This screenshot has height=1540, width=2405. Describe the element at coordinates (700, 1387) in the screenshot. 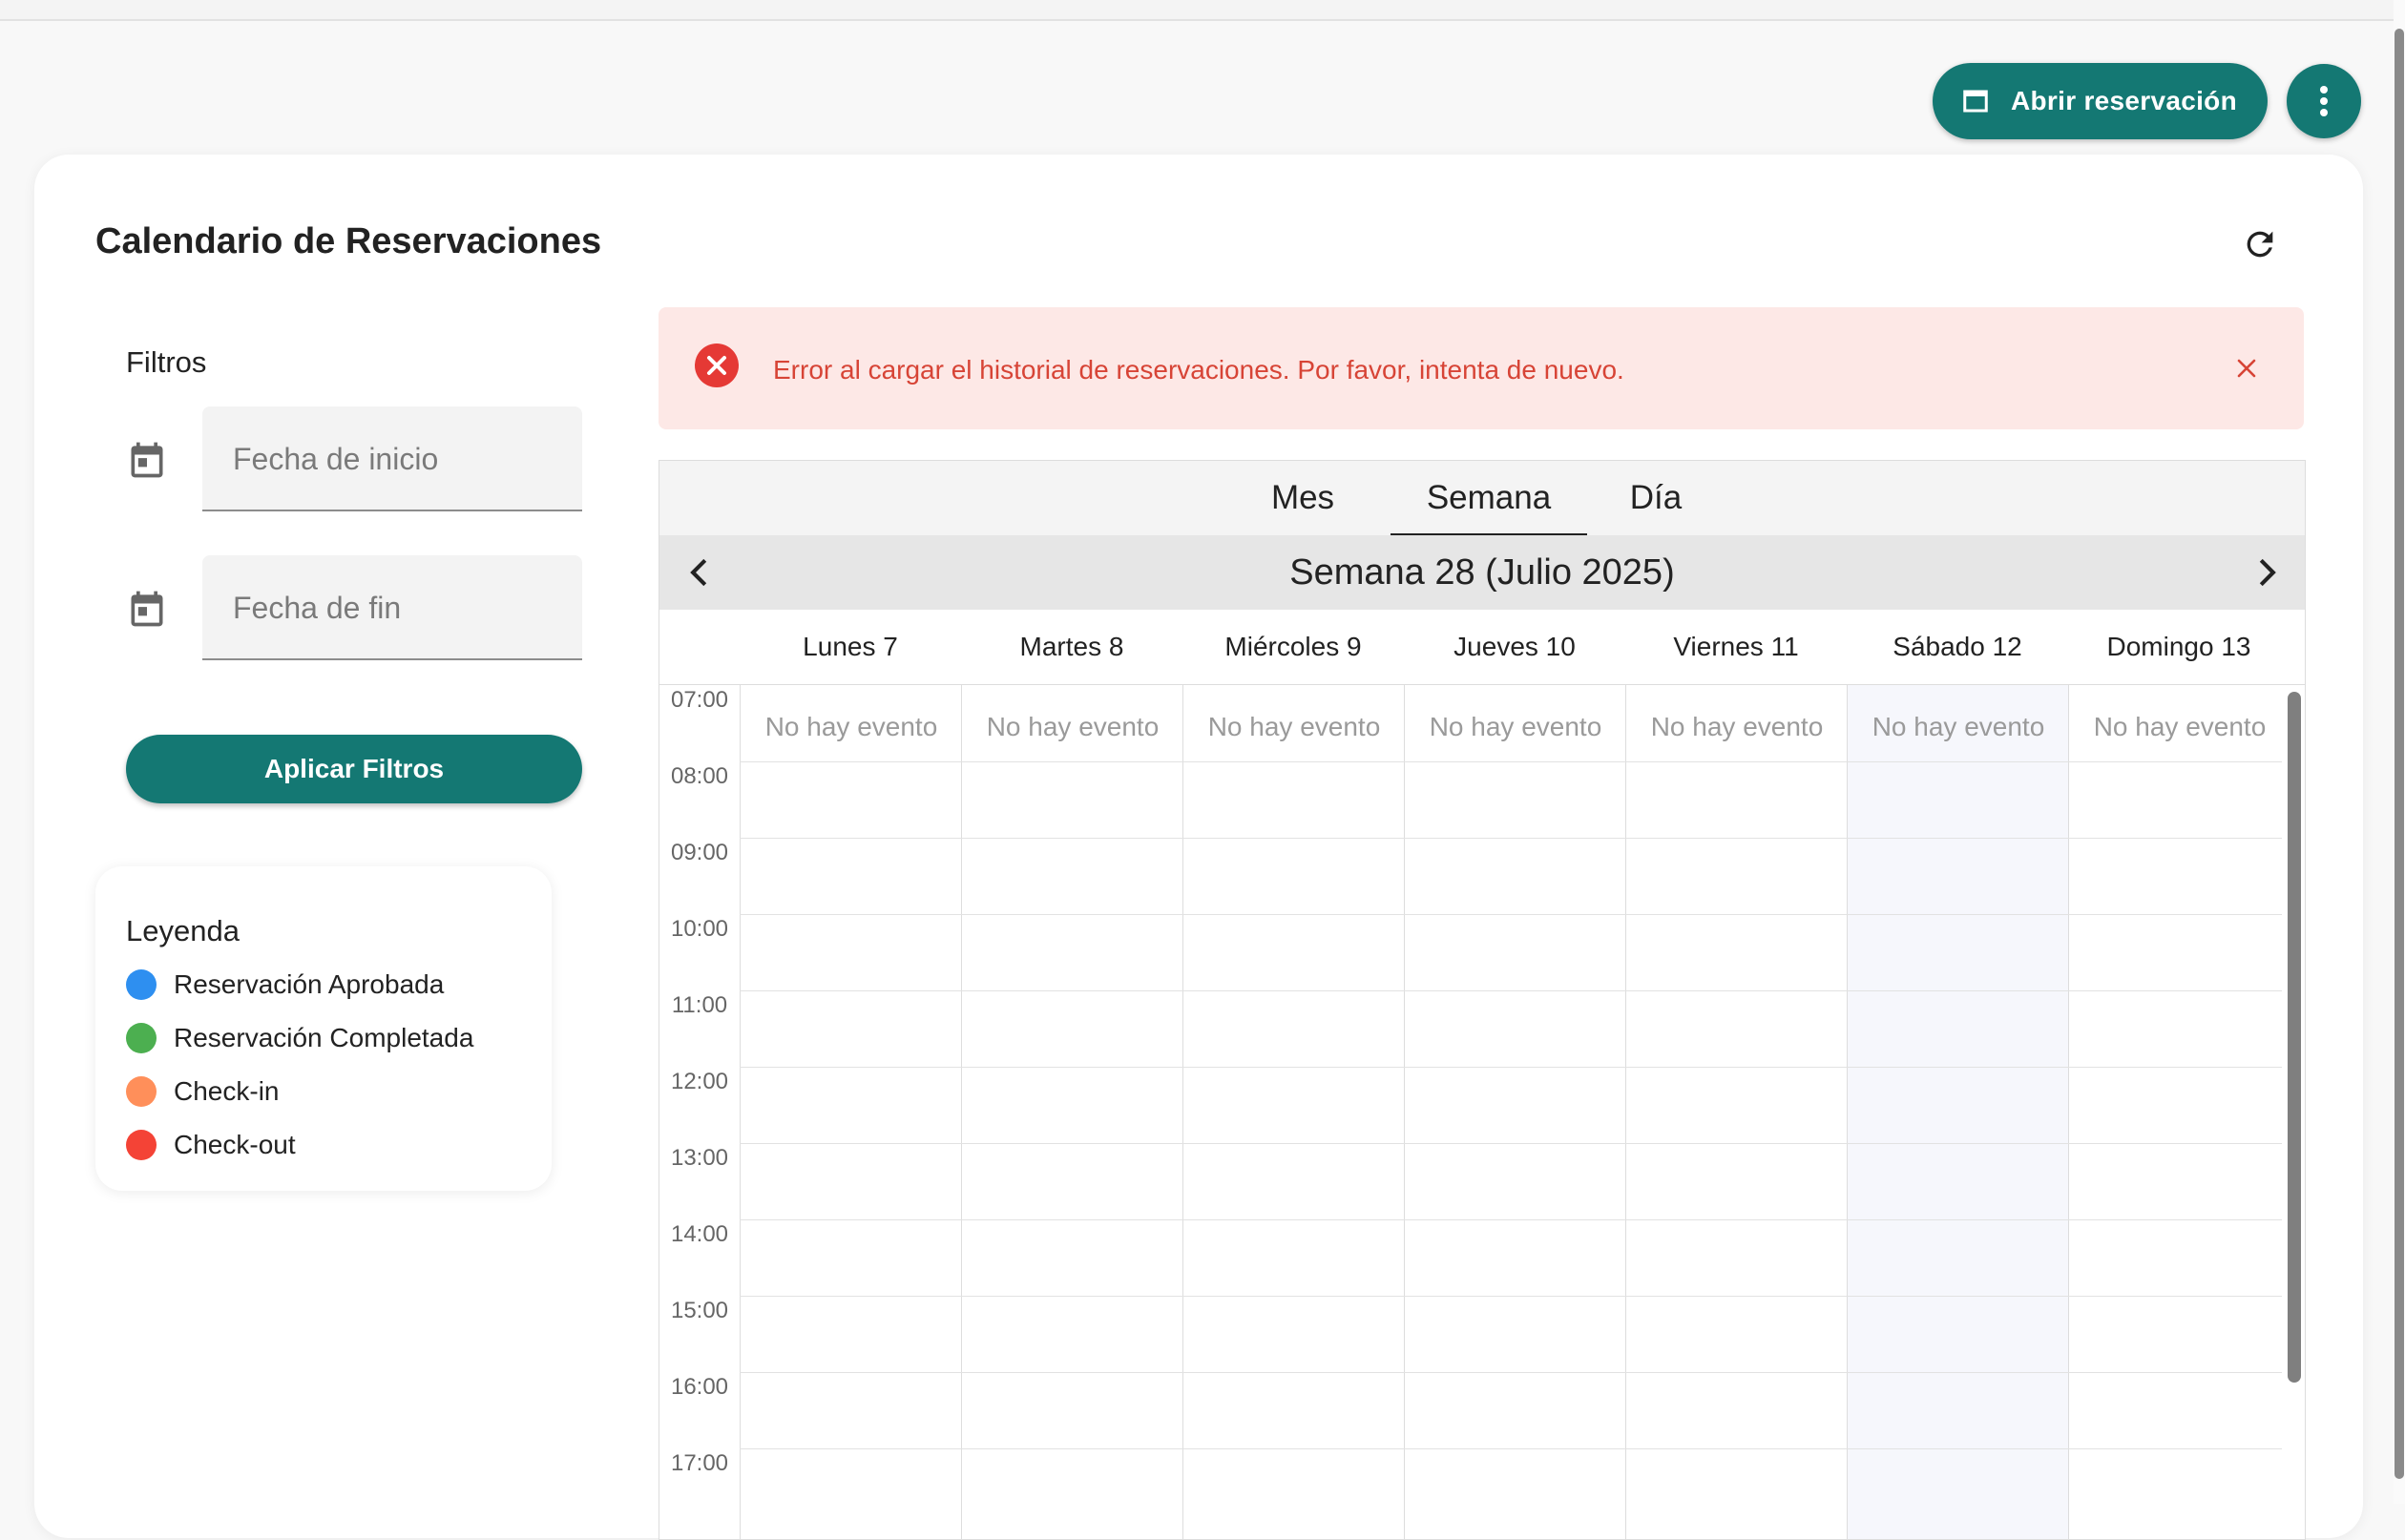

I see `time-label: 16:00` at that location.